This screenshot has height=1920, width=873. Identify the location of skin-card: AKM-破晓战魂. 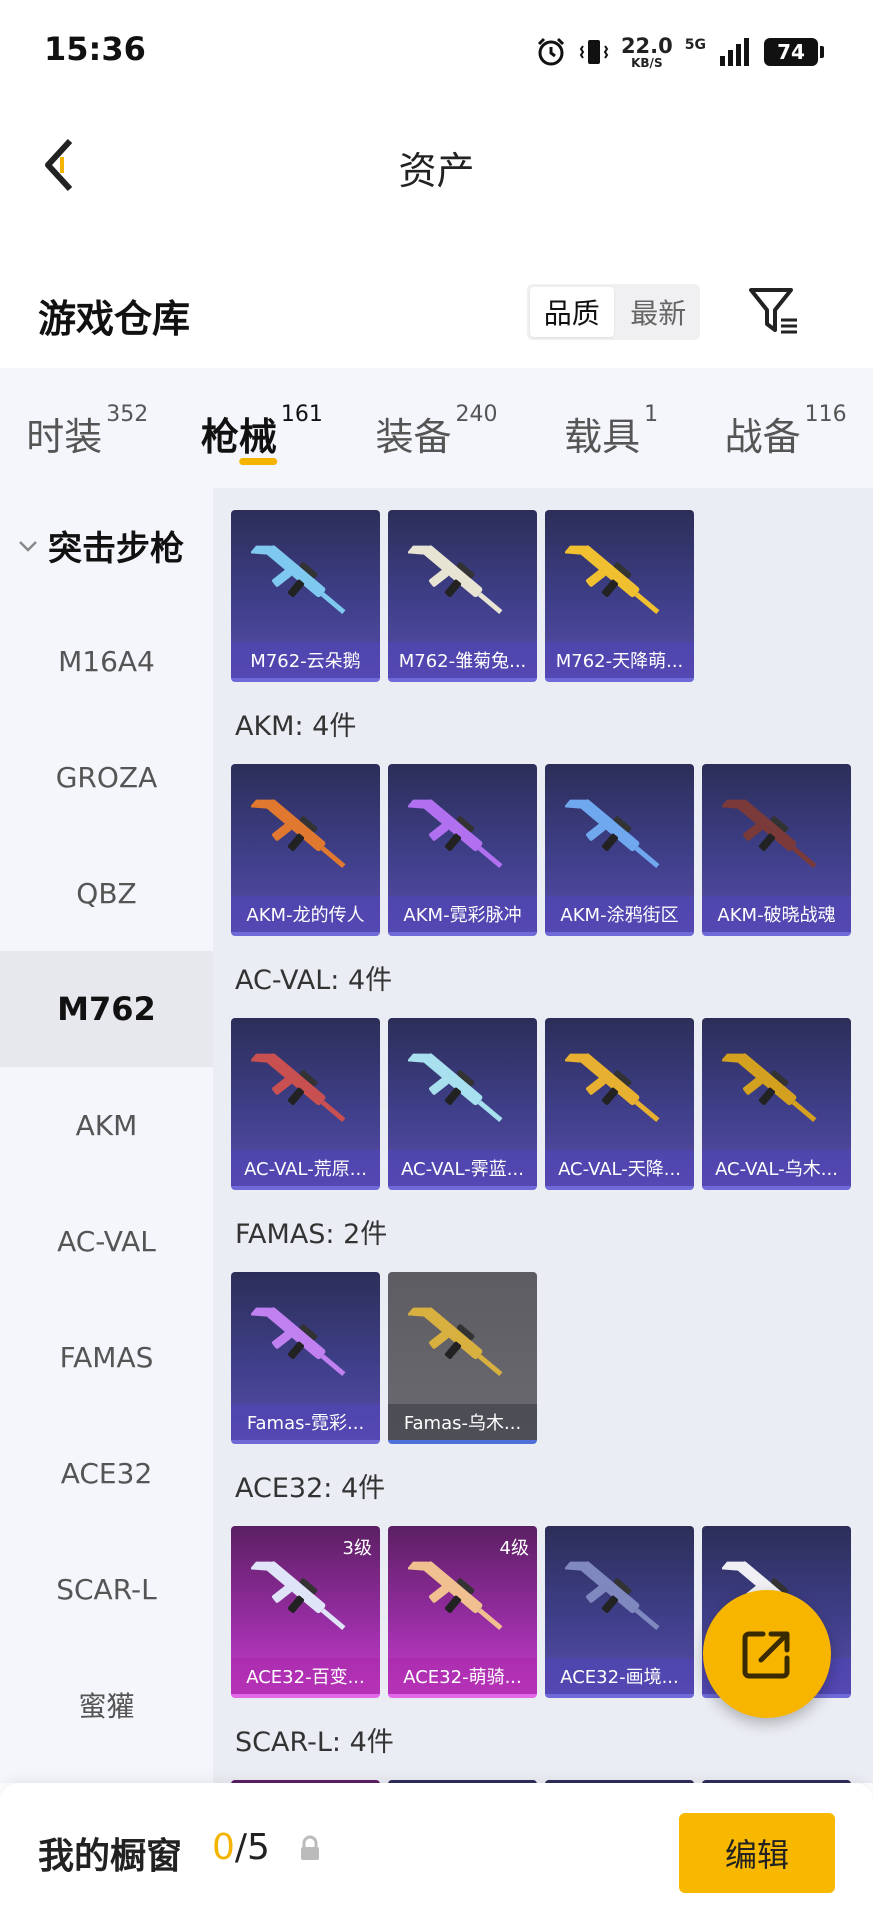
(776, 850).